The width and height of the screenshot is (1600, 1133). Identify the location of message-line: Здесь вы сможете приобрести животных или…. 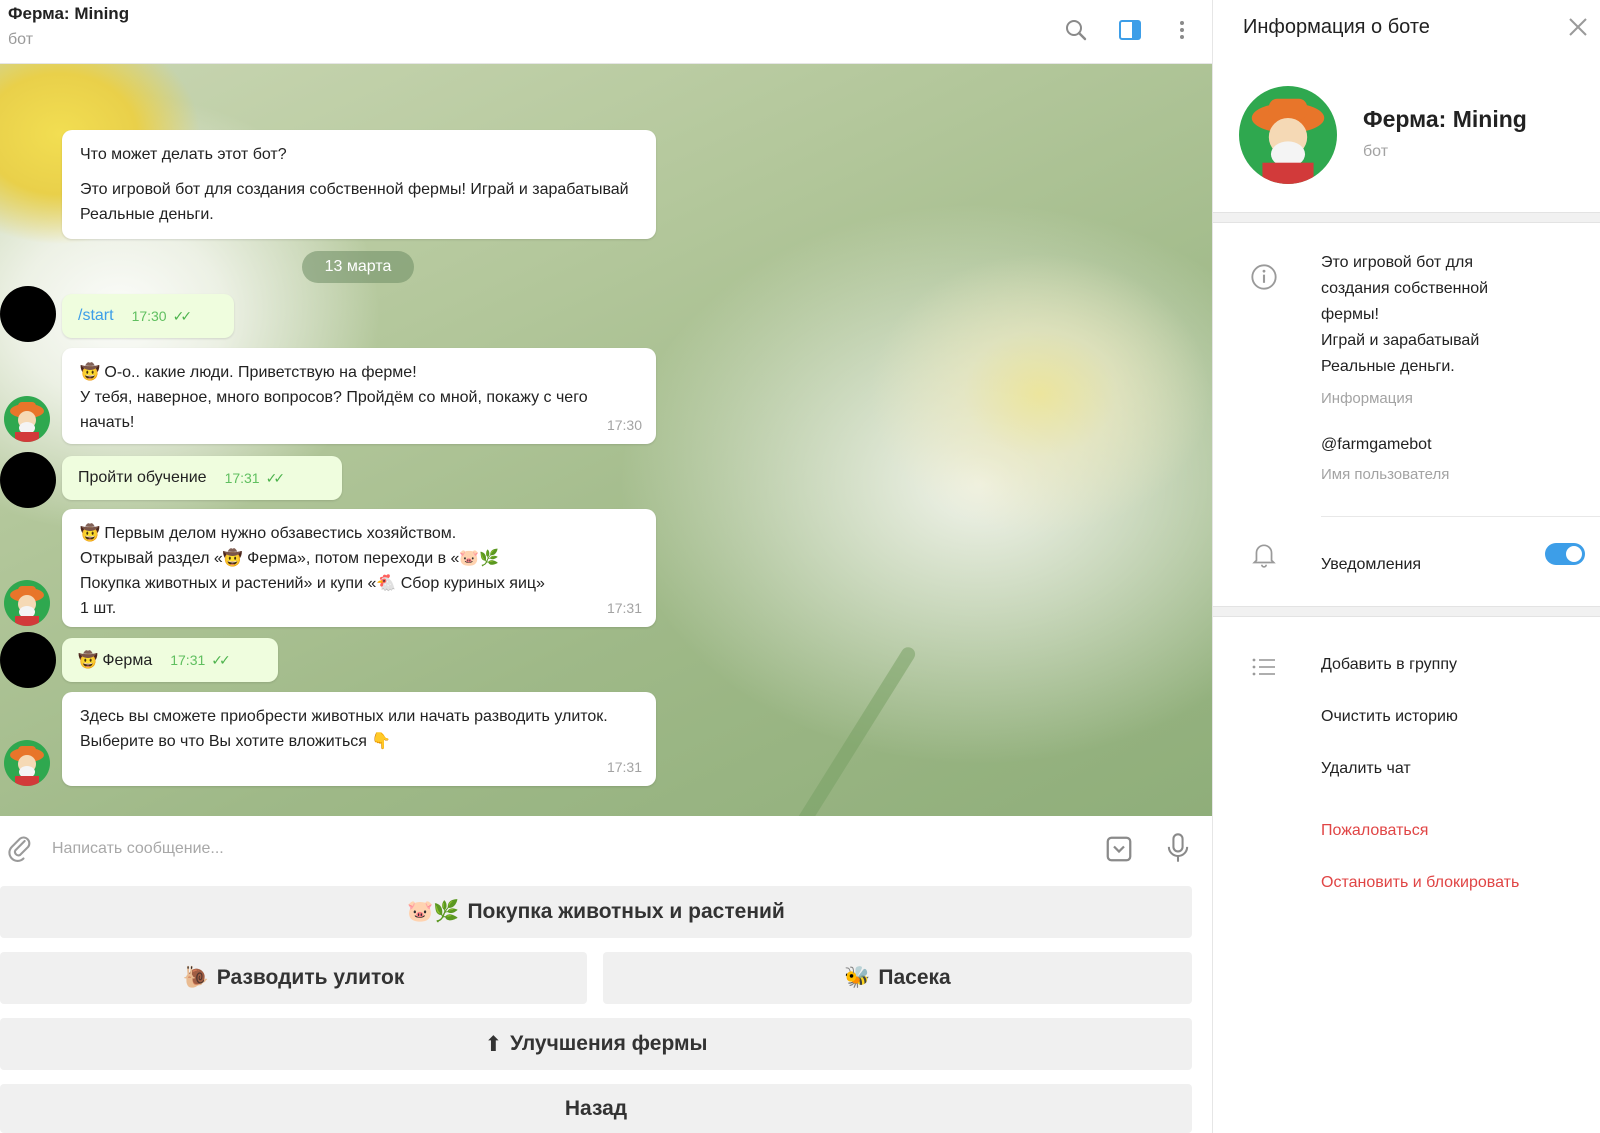
(344, 716).